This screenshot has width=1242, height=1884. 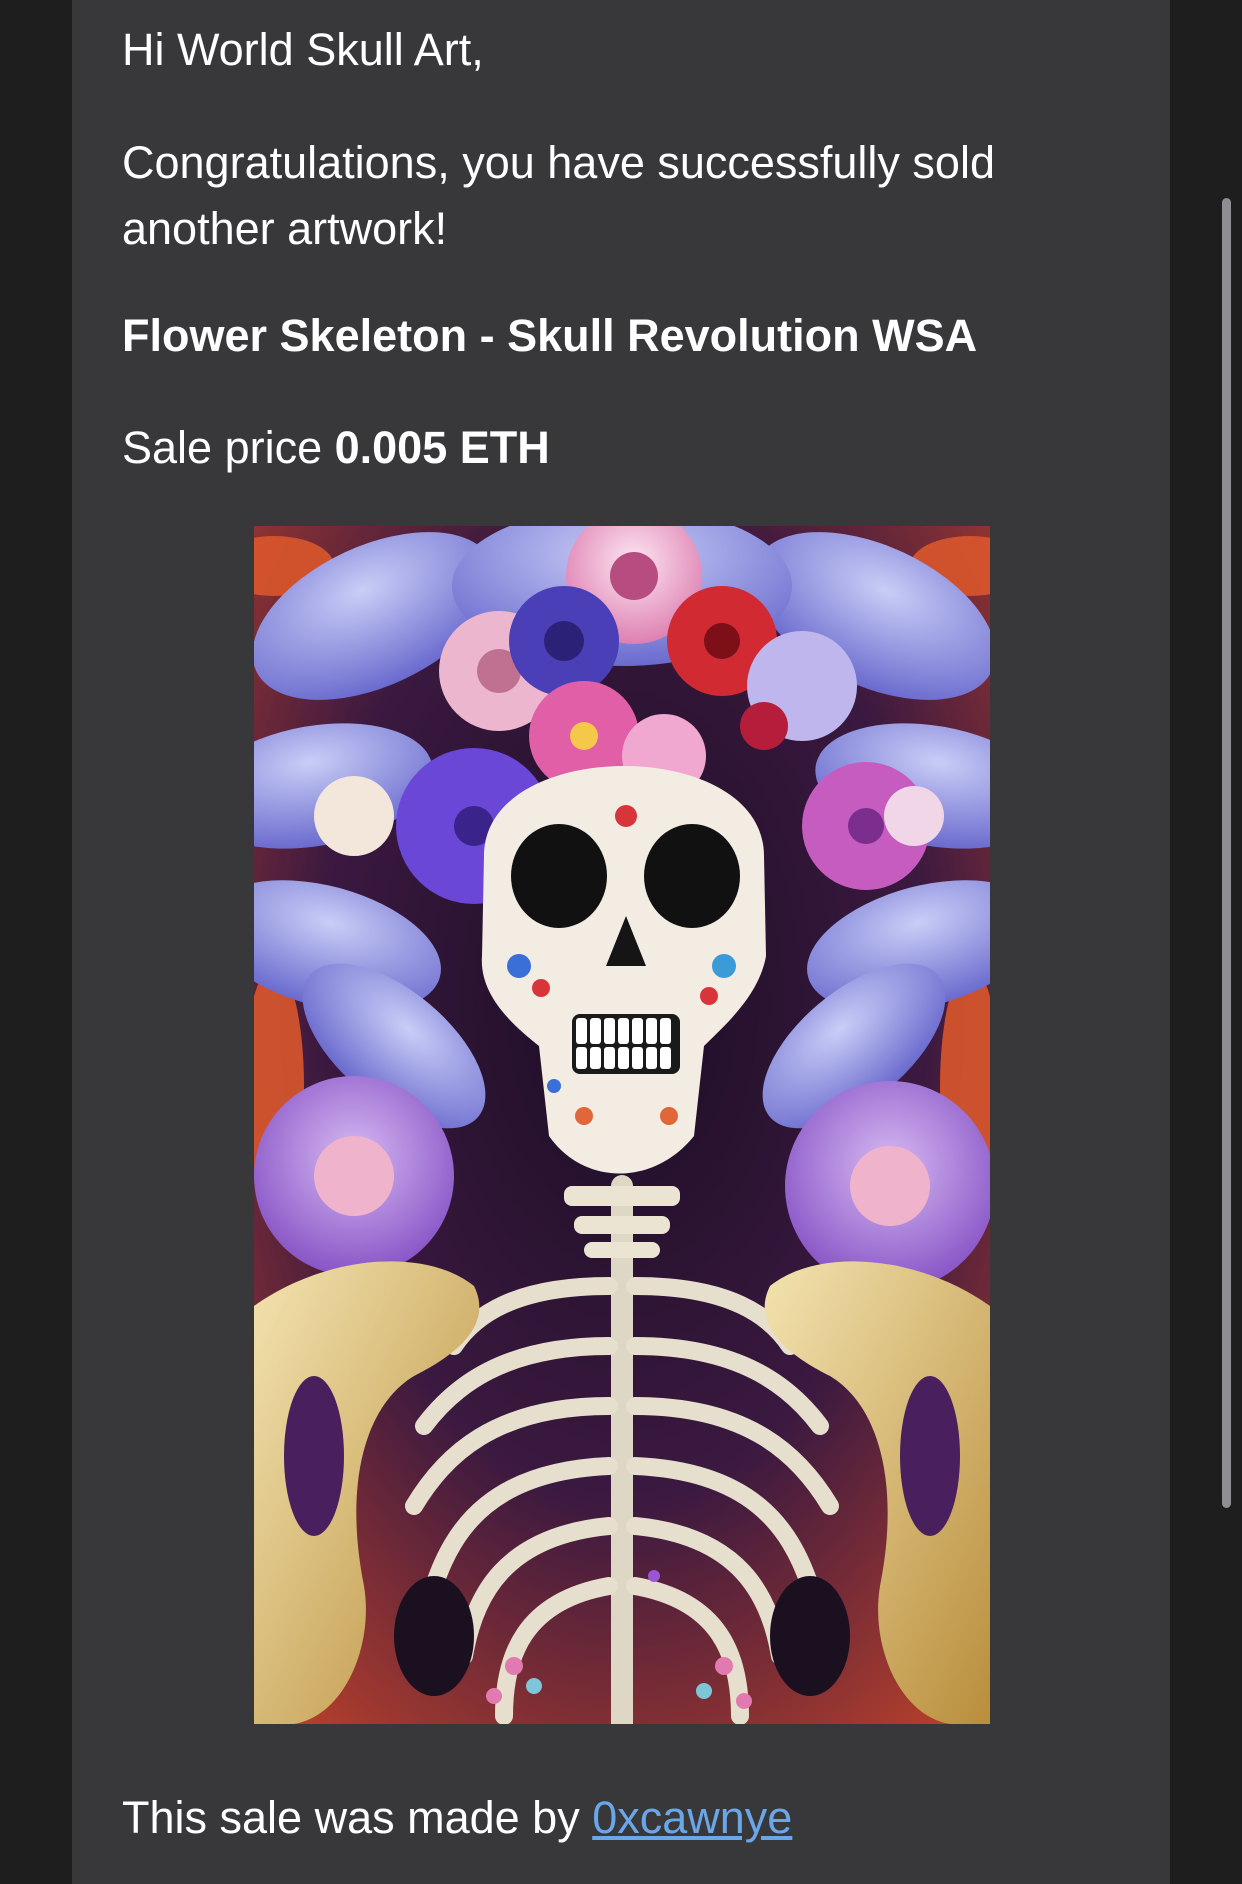 What do you see at coordinates (1226, 853) in the screenshot?
I see `scrollbar` at bounding box center [1226, 853].